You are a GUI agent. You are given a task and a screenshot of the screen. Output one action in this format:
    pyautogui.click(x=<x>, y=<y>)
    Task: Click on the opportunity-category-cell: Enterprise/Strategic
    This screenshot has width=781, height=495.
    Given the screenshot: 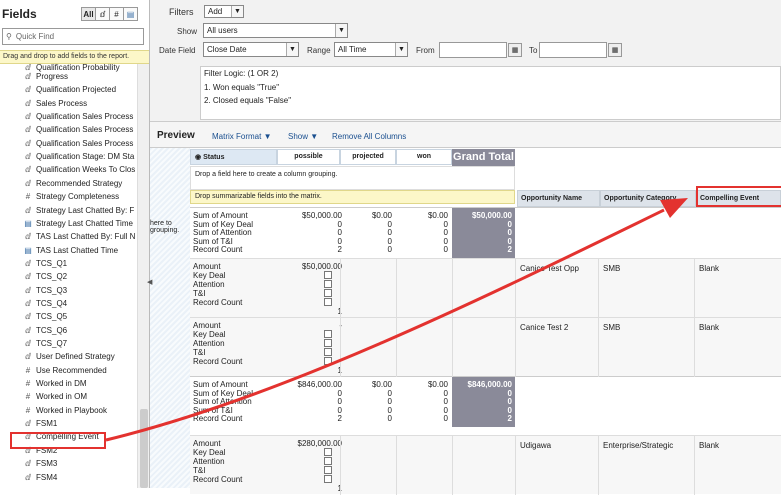 What is the action you would take?
    pyautogui.click(x=638, y=445)
    